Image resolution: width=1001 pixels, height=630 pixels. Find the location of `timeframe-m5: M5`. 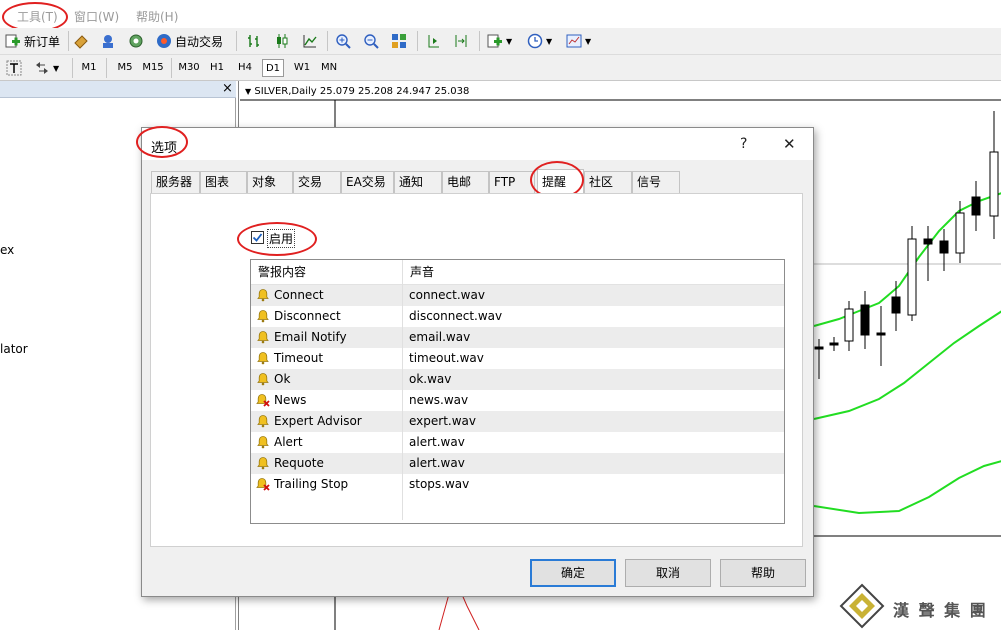

timeframe-m5: M5 is located at coordinates (125, 68).